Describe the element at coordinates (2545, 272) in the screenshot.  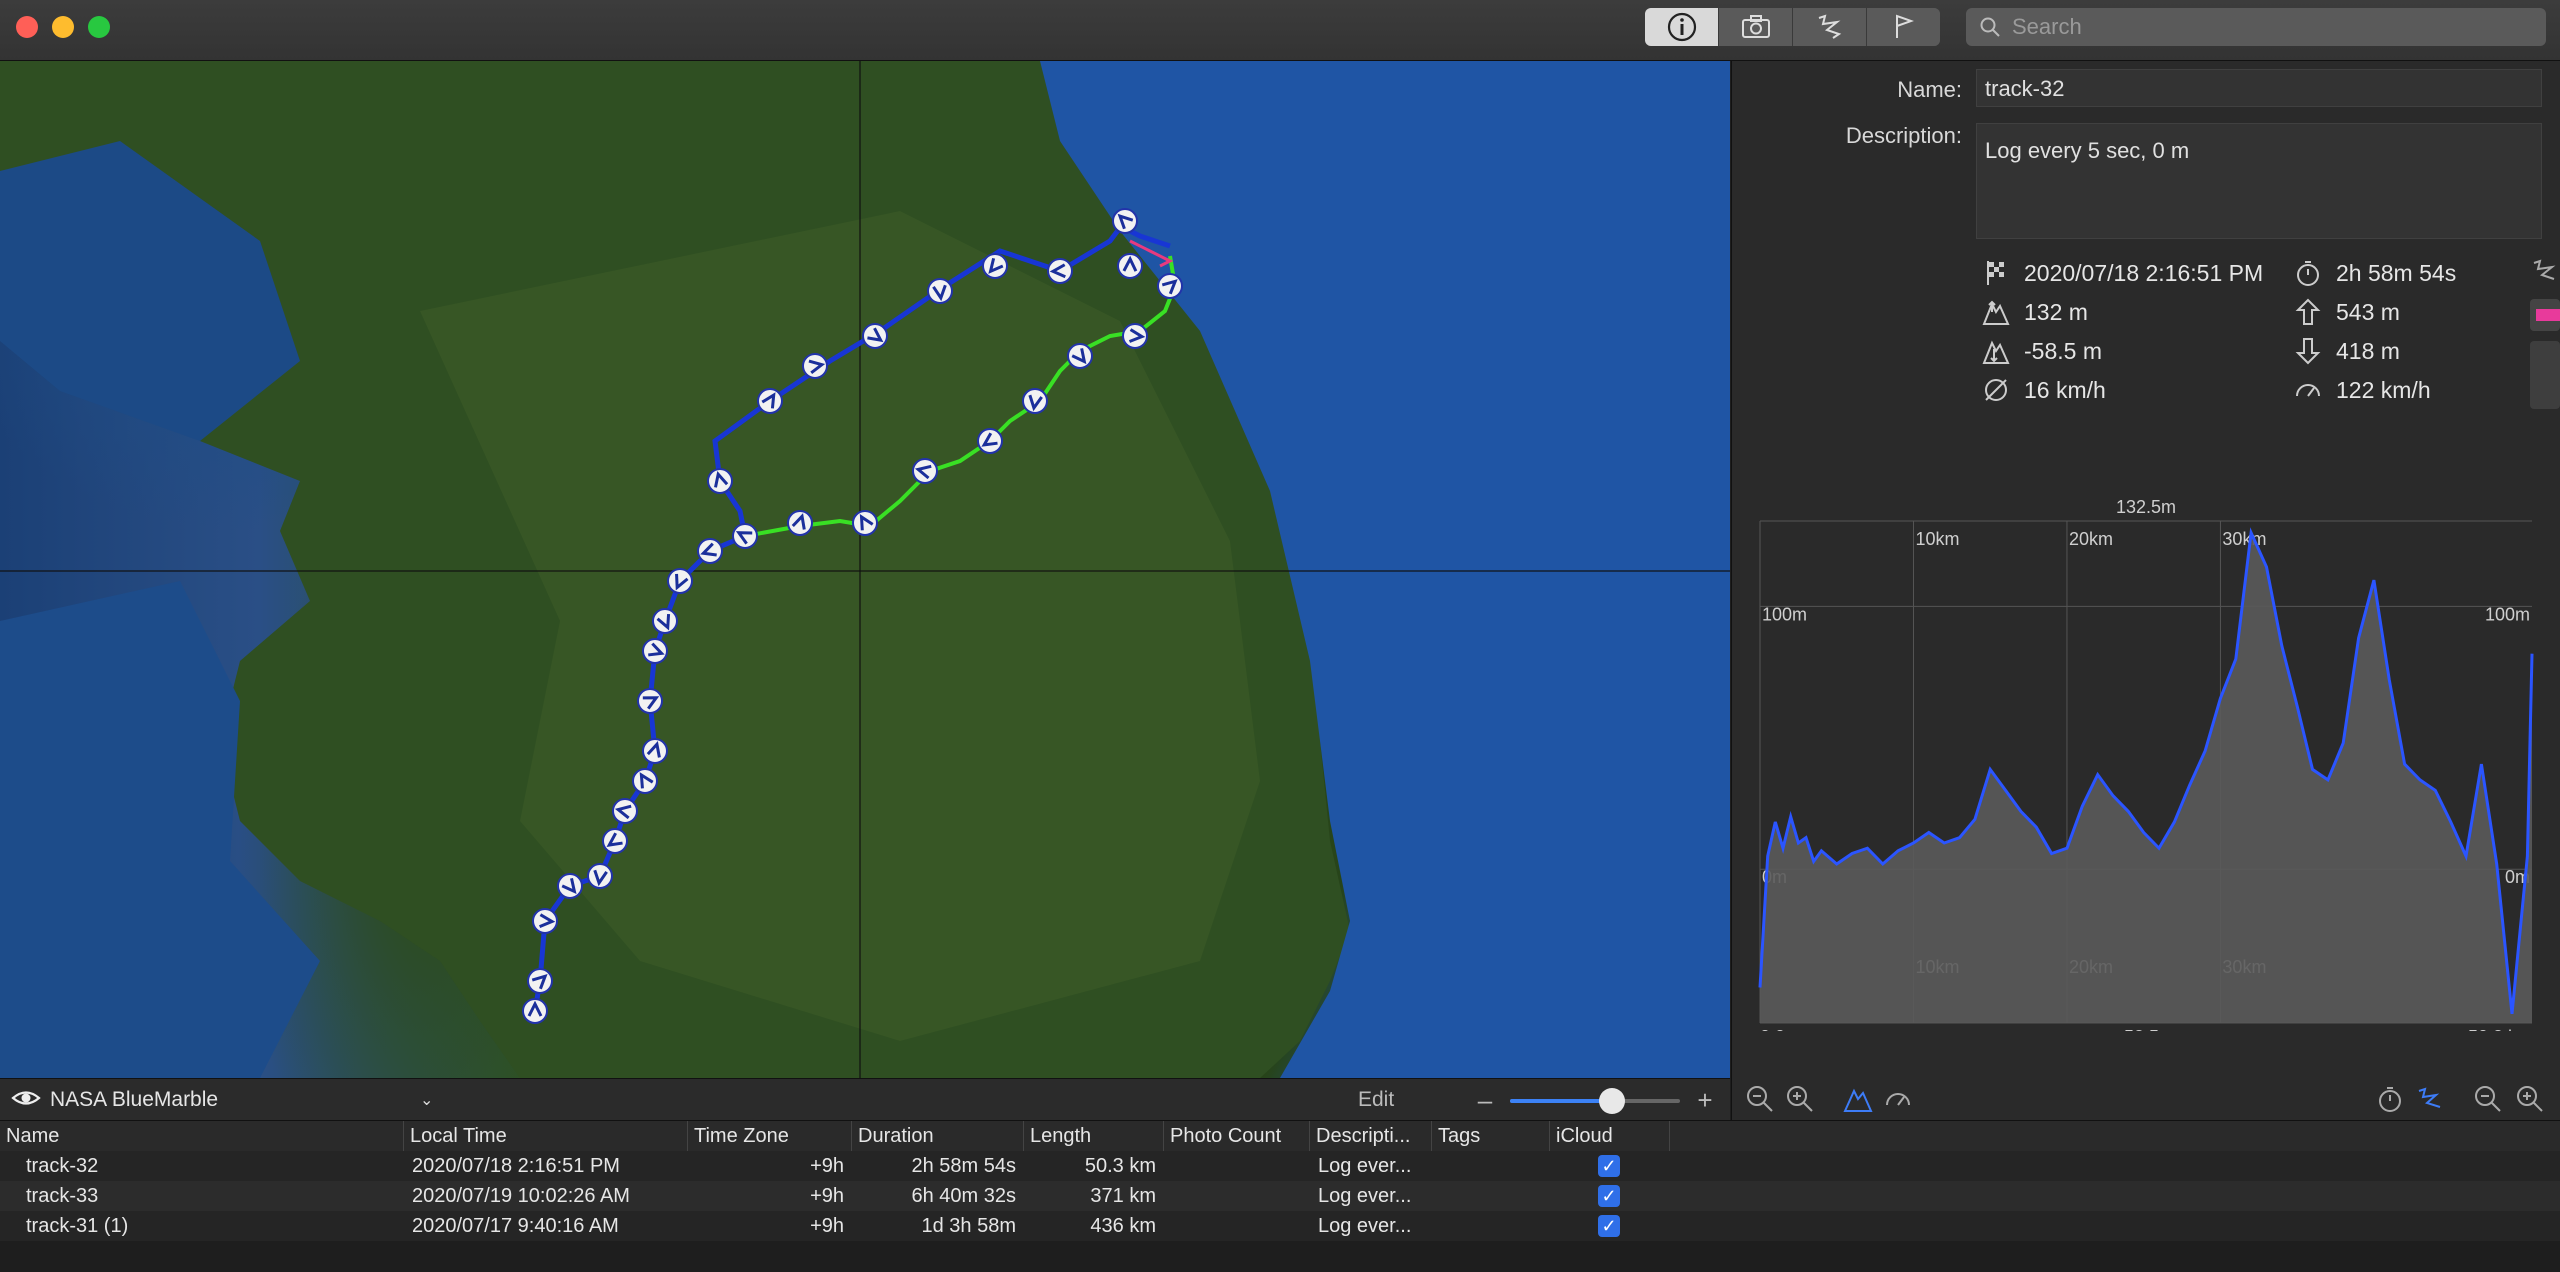
I see `track-style-button` at that location.